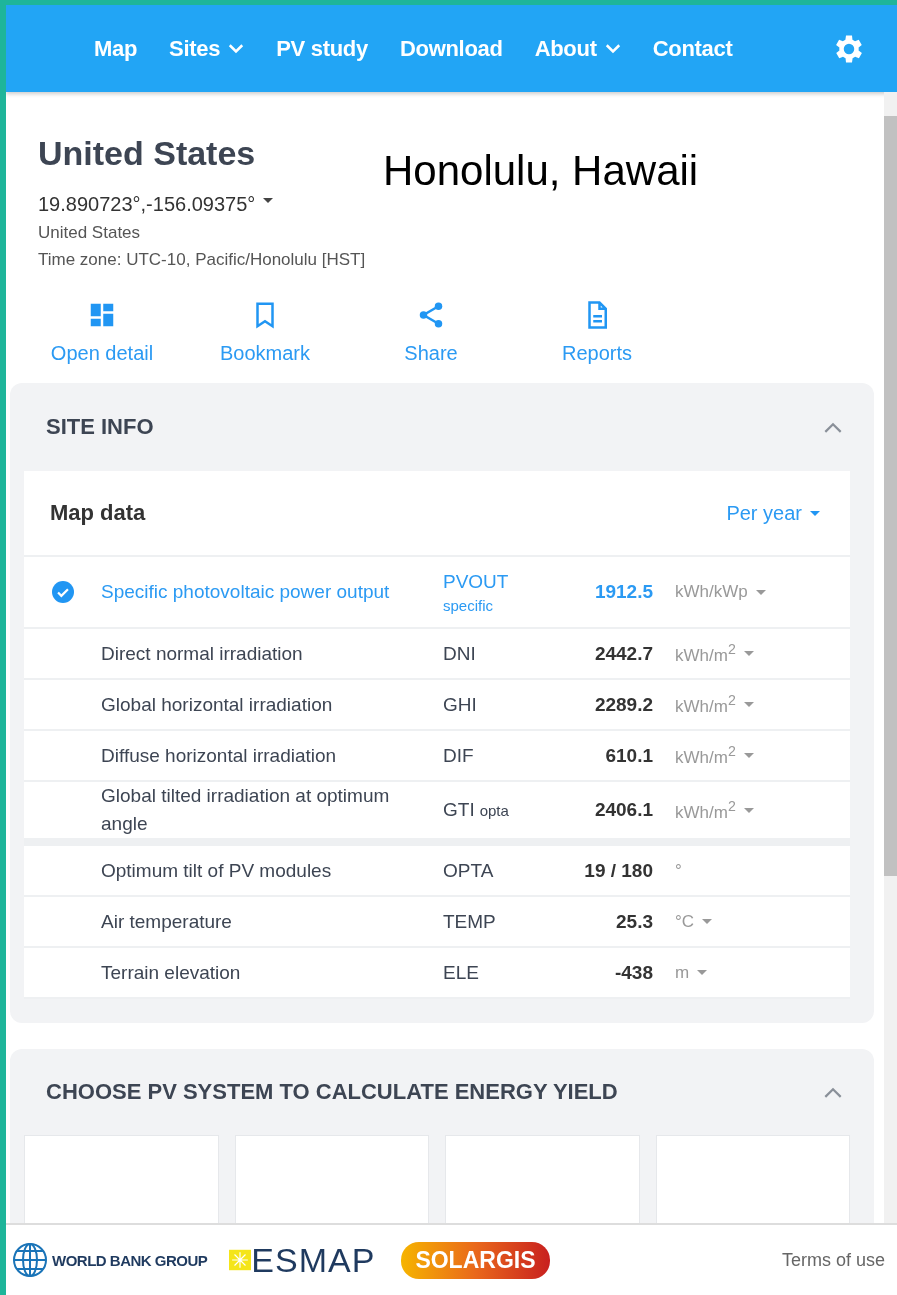 The image size is (897, 1295). What do you see at coordinates (431, 353) in the screenshot?
I see `action-link: Share` at bounding box center [431, 353].